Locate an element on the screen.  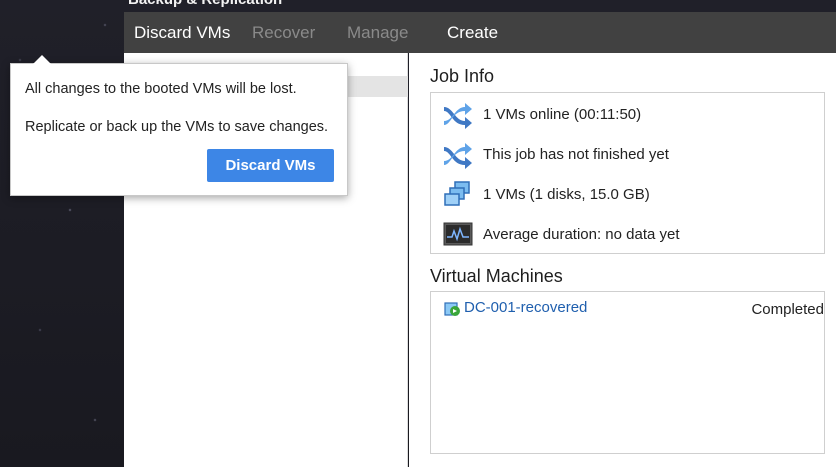
job-info-text: Average duration: no data yet is located at coordinates (581, 234).